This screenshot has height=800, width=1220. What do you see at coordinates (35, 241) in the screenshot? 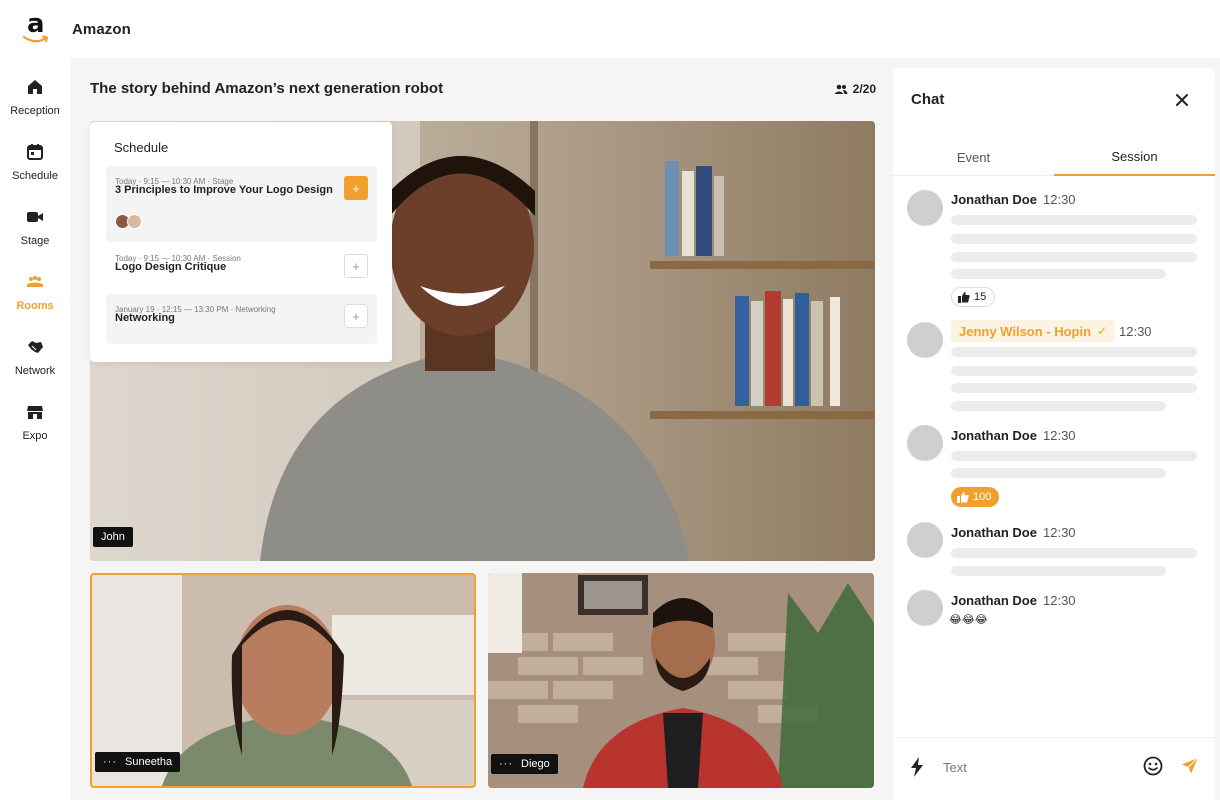
I see `nav-item-label: Stage` at bounding box center [35, 241].